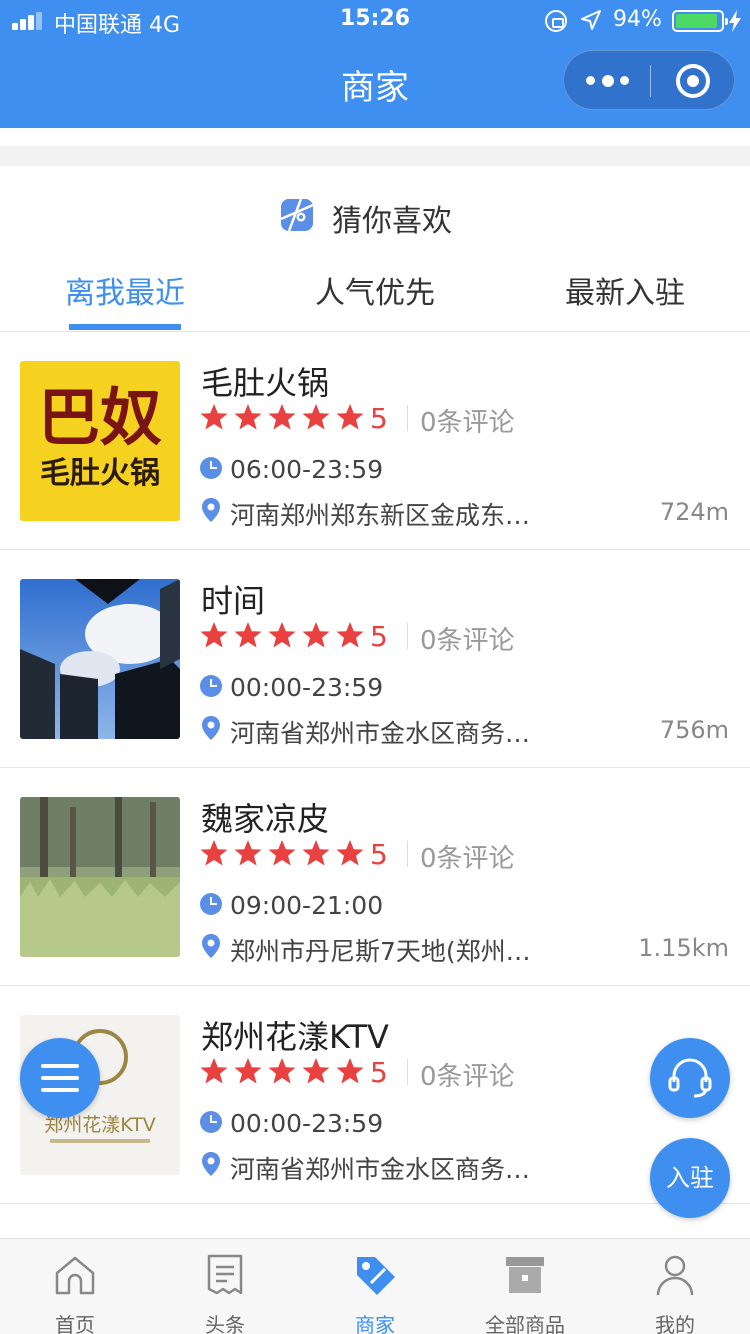 The image size is (750, 1334). What do you see at coordinates (694, 512) in the screenshot?
I see `merchant-distance: 724m` at bounding box center [694, 512].